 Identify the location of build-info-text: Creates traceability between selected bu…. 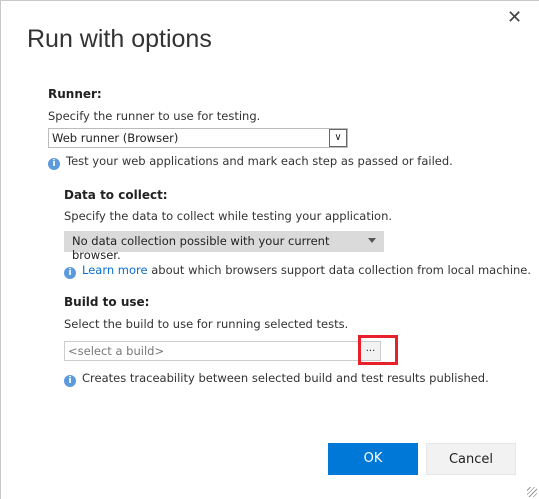
(285, 378).